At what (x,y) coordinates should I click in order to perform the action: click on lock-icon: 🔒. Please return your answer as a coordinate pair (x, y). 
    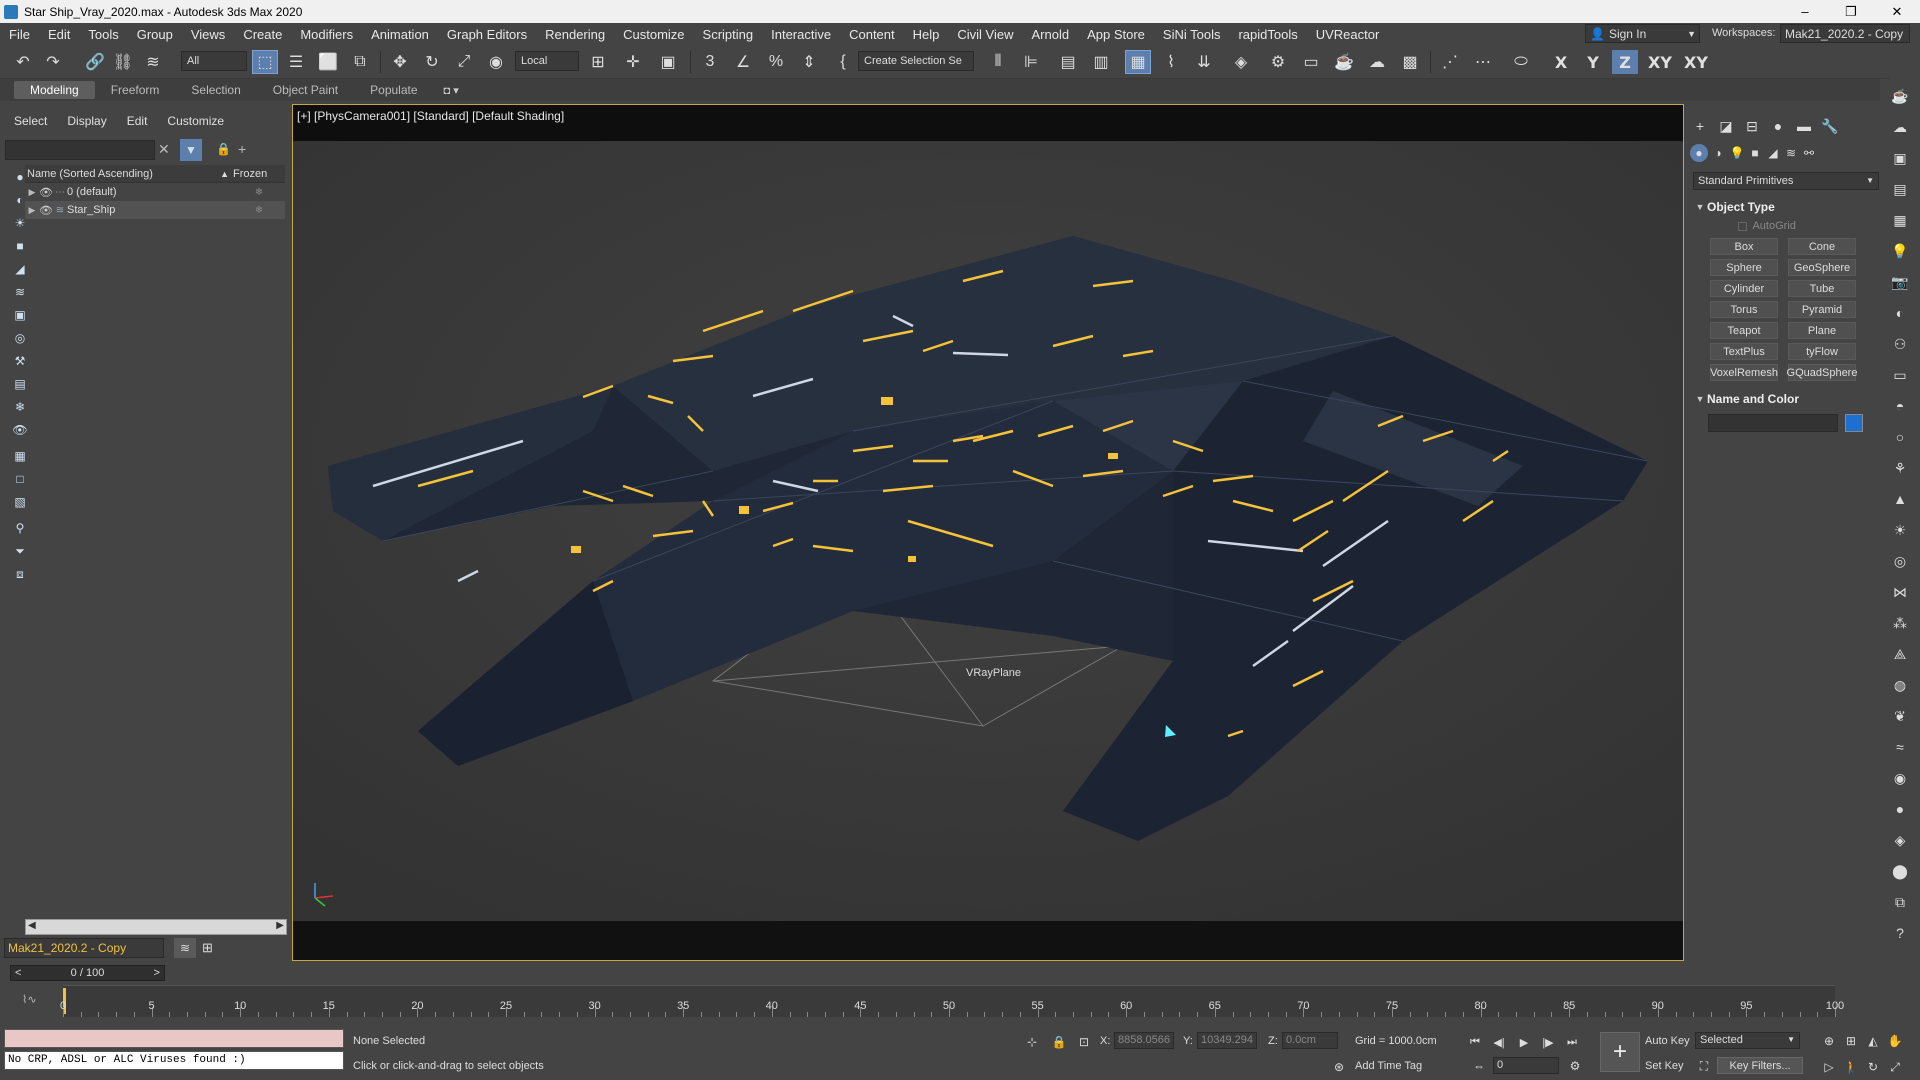
    Looking at the image, I should click on (223, 149).